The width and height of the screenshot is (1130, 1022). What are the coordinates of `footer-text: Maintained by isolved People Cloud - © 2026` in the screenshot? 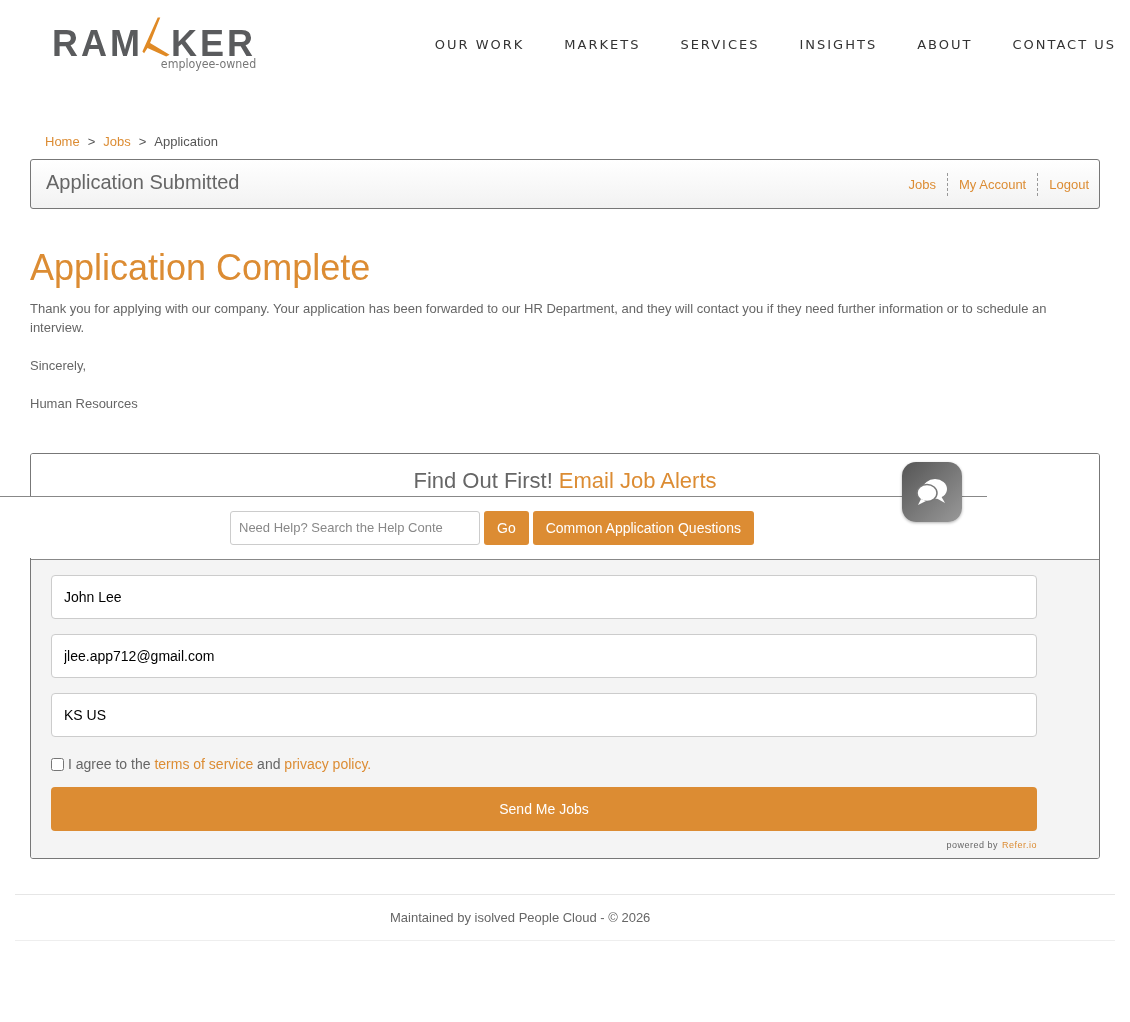 It's located at (520, 917).